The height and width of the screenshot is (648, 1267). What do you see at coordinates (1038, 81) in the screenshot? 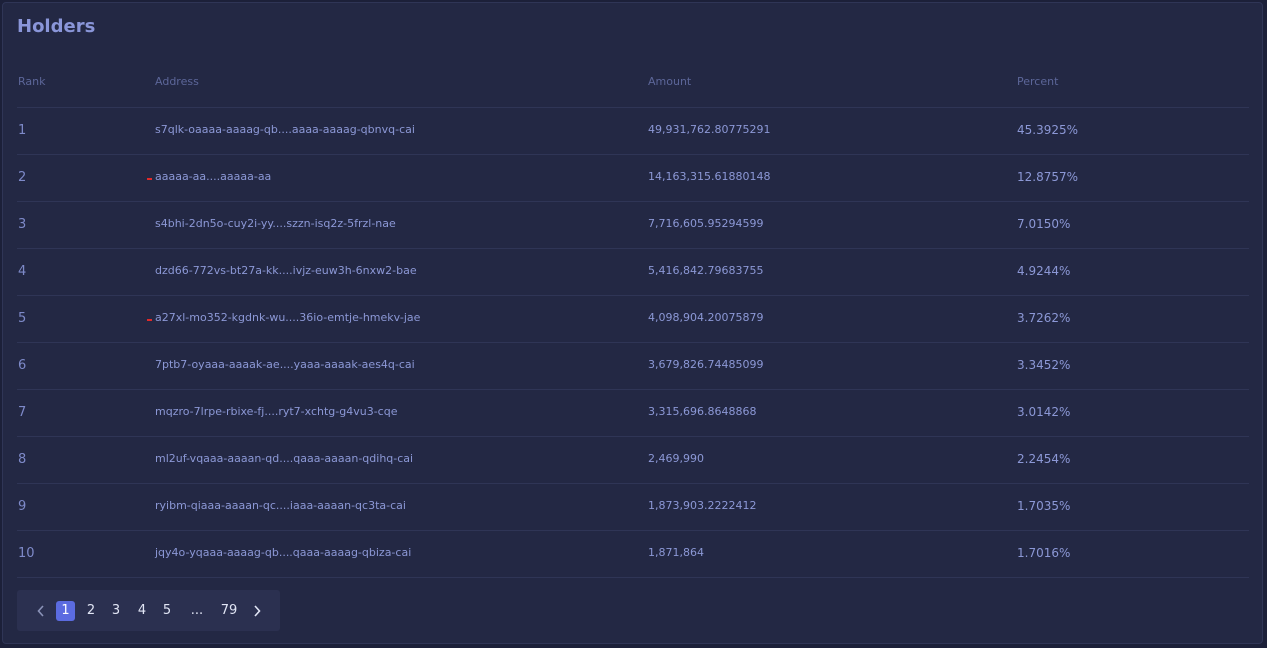
I see `column-header-percent: Percent` at bounding box center [1038, 81].